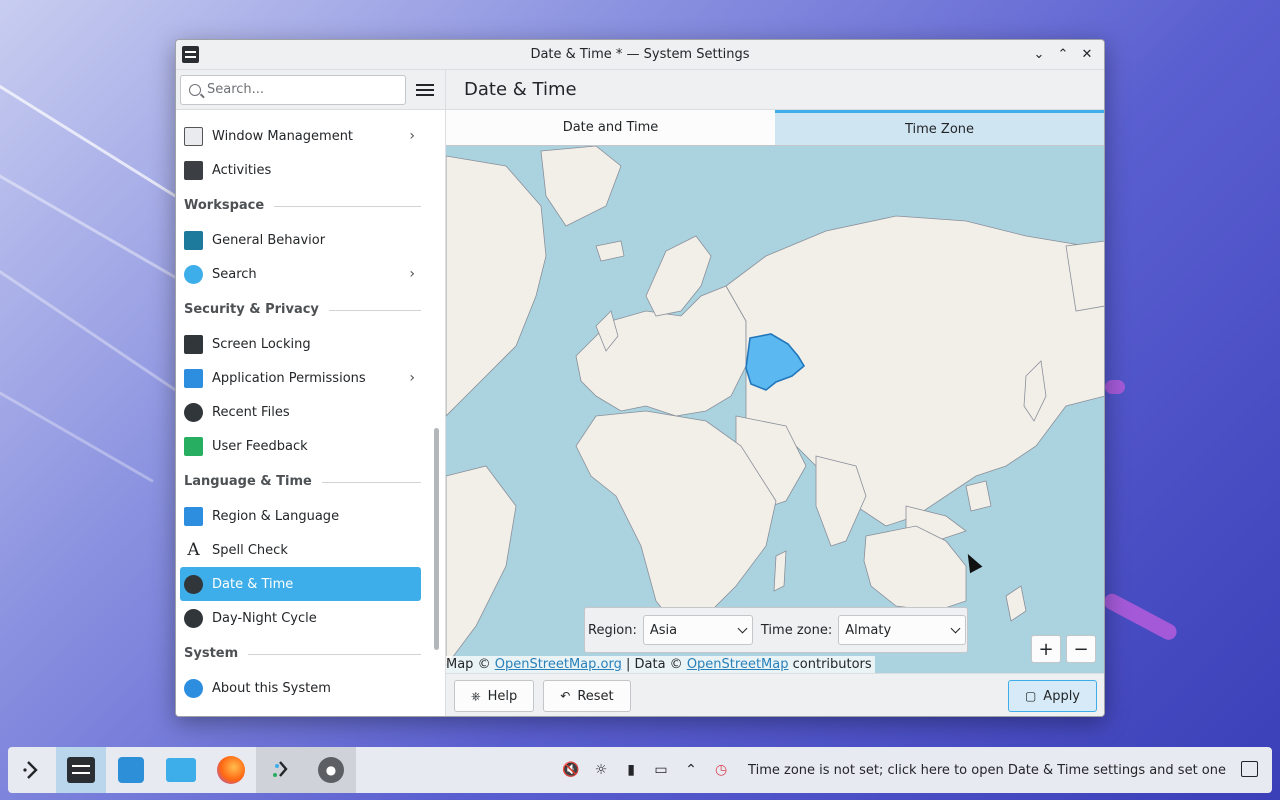 Image resolution: width=1280 pixels, height=800 pixels. Describe the element at coordinates (902, 630) in the screenshot. I see `timezone-combobox: Almaty` at that location.